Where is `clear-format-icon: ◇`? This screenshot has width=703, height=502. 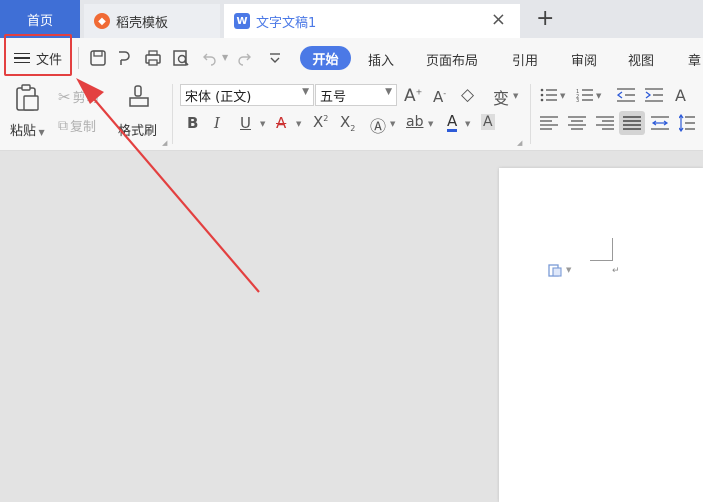 clear-format-icon: ◇ is located at coordinates (467, 95).